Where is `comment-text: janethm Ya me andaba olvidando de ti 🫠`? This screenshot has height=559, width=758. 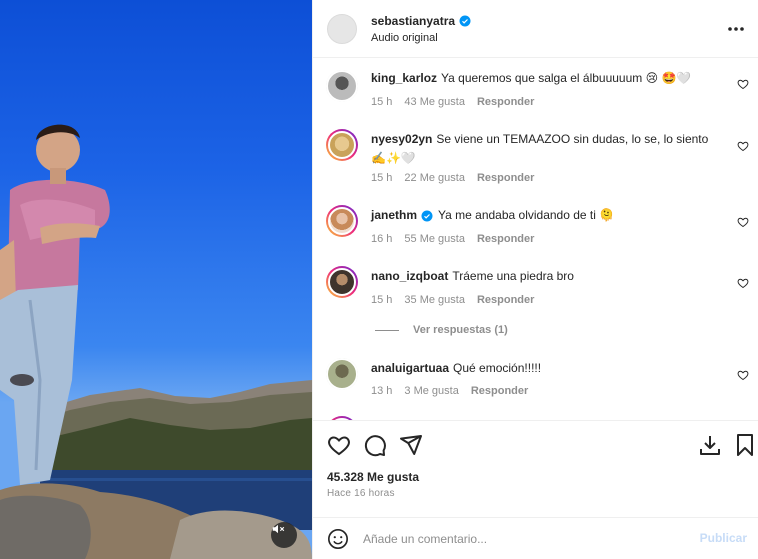
comment-text: janethm Ya me andaba olvidando de ti 🫠 is located at coordinates (541, 215).